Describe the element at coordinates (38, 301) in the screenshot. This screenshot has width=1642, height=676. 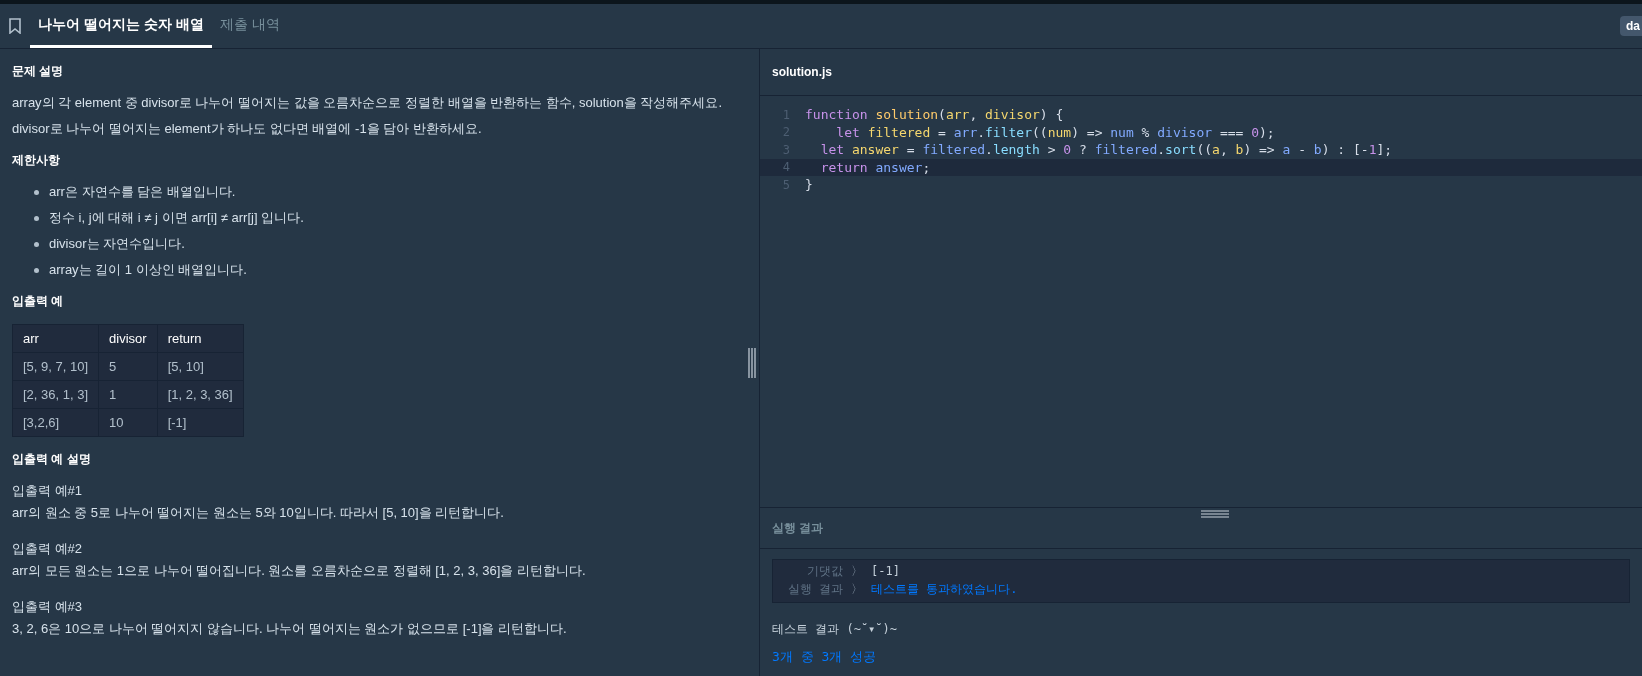
I see `section-title: 입출력 예` at that location.